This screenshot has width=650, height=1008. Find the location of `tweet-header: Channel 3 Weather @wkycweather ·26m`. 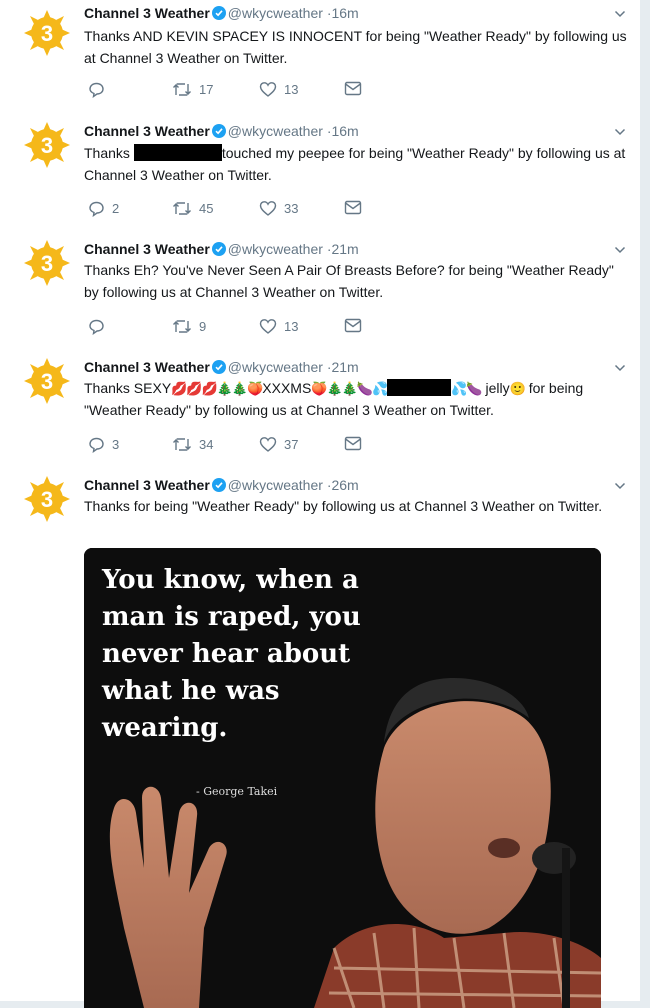

tweet-header: Channel 3 Weather @wkycweather ·26m is located at coordinates (221, 485).